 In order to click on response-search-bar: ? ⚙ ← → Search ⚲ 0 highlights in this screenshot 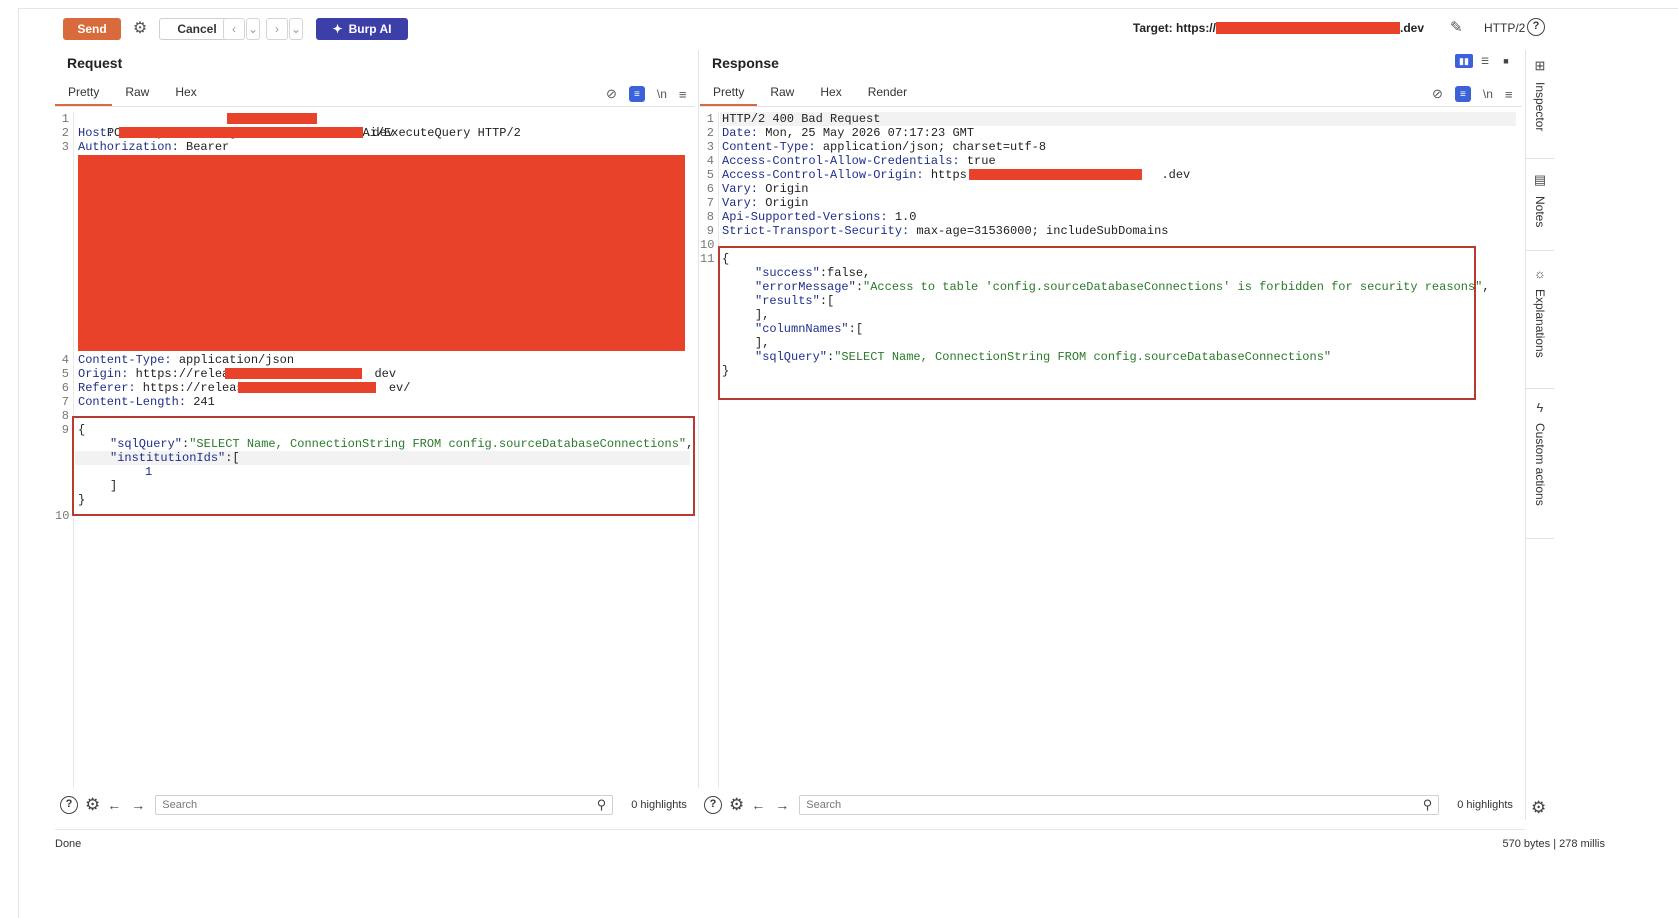, I will do `click(1108, 805)`.